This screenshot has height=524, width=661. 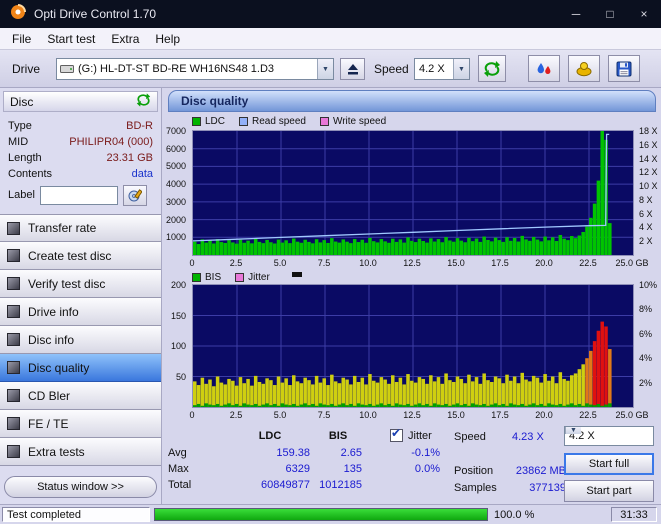 I want to click on disc-info-contents: Contents data, so click(x=80, y=174).